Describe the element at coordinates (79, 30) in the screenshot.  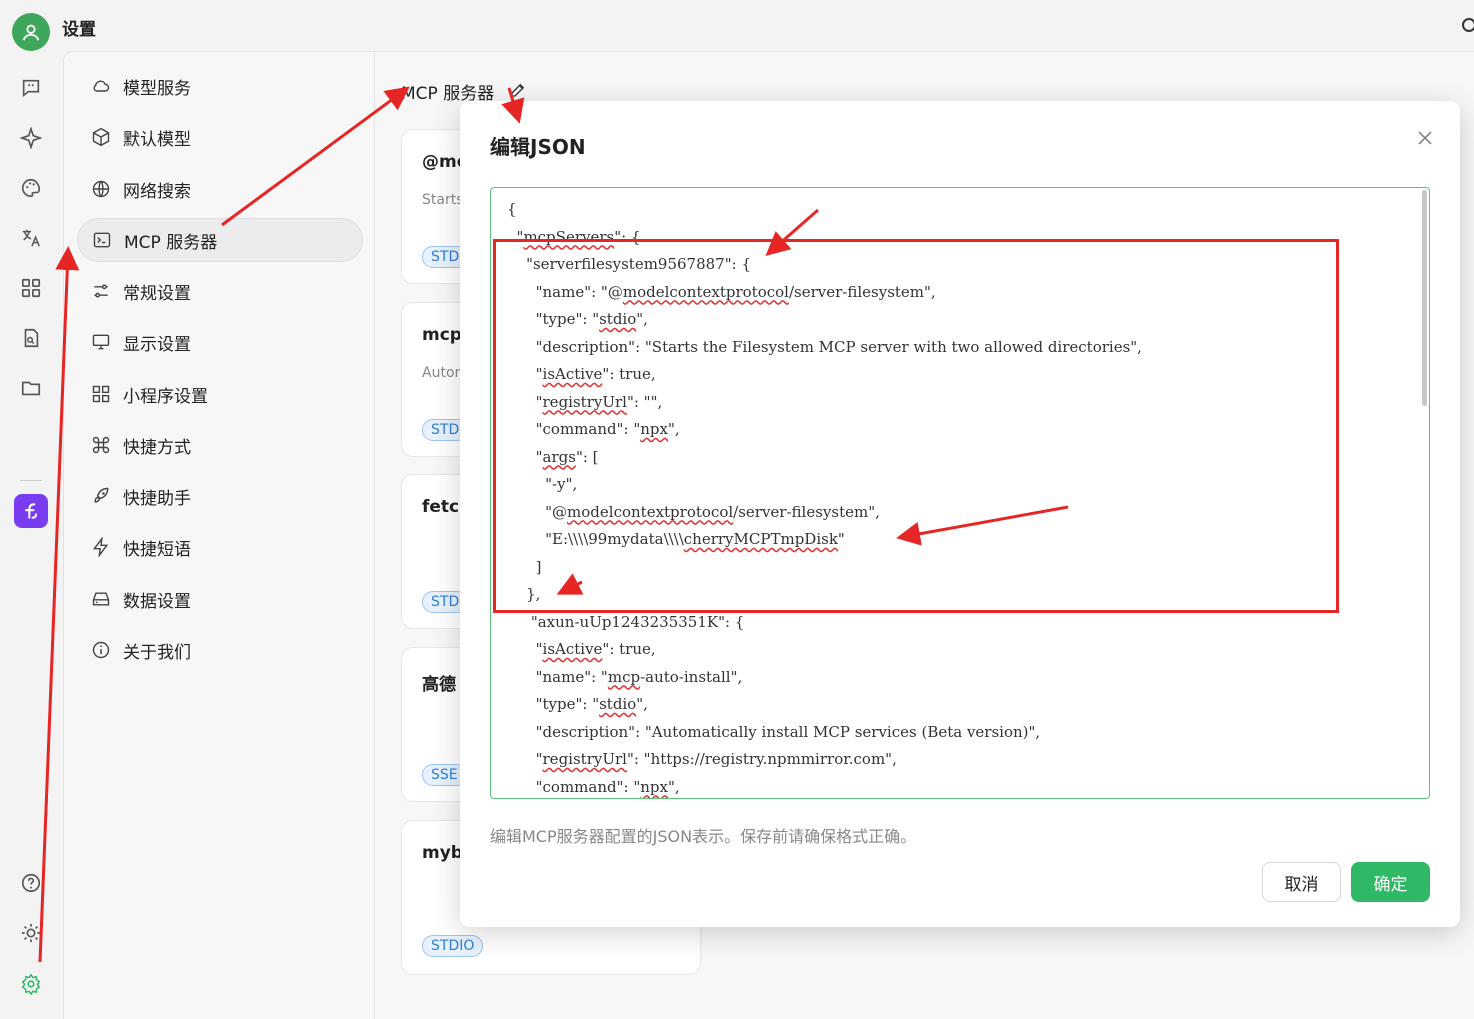
I see `app-title: 设置` at that location.